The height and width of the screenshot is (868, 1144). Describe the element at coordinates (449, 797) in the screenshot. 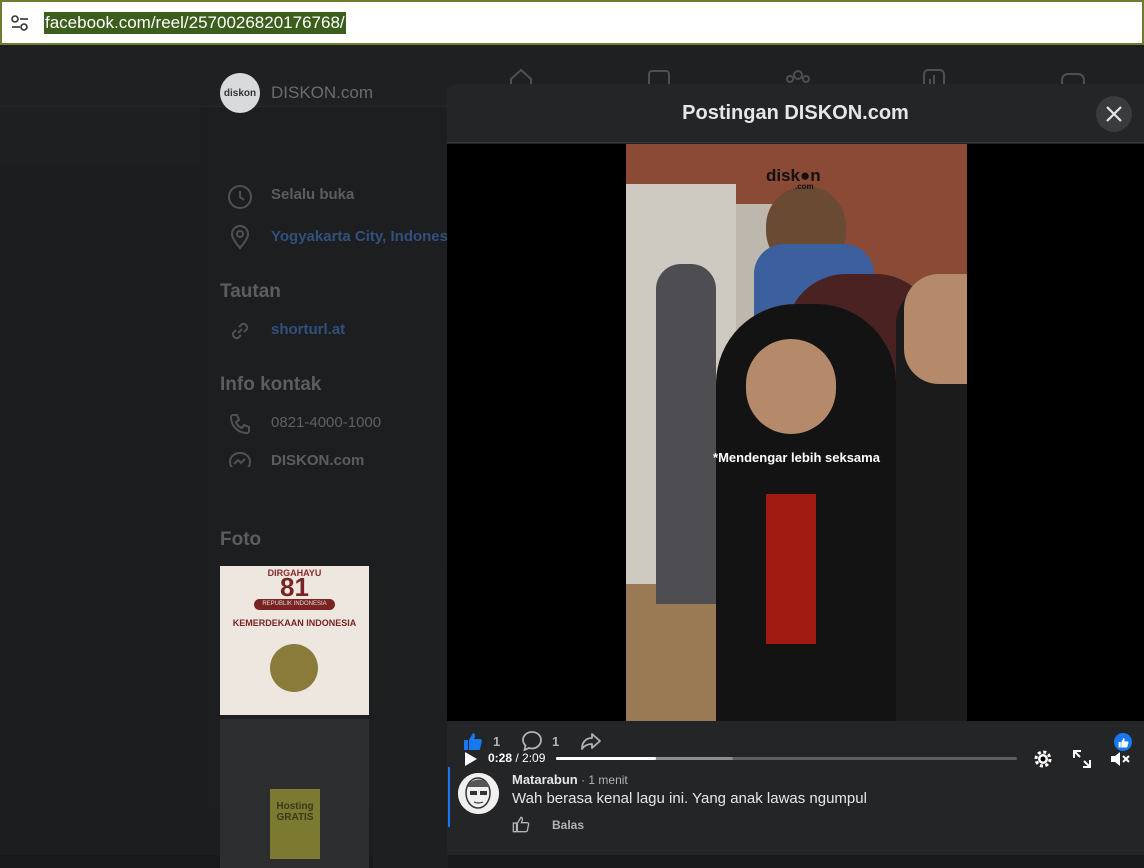

I see `thread-line` at that location.